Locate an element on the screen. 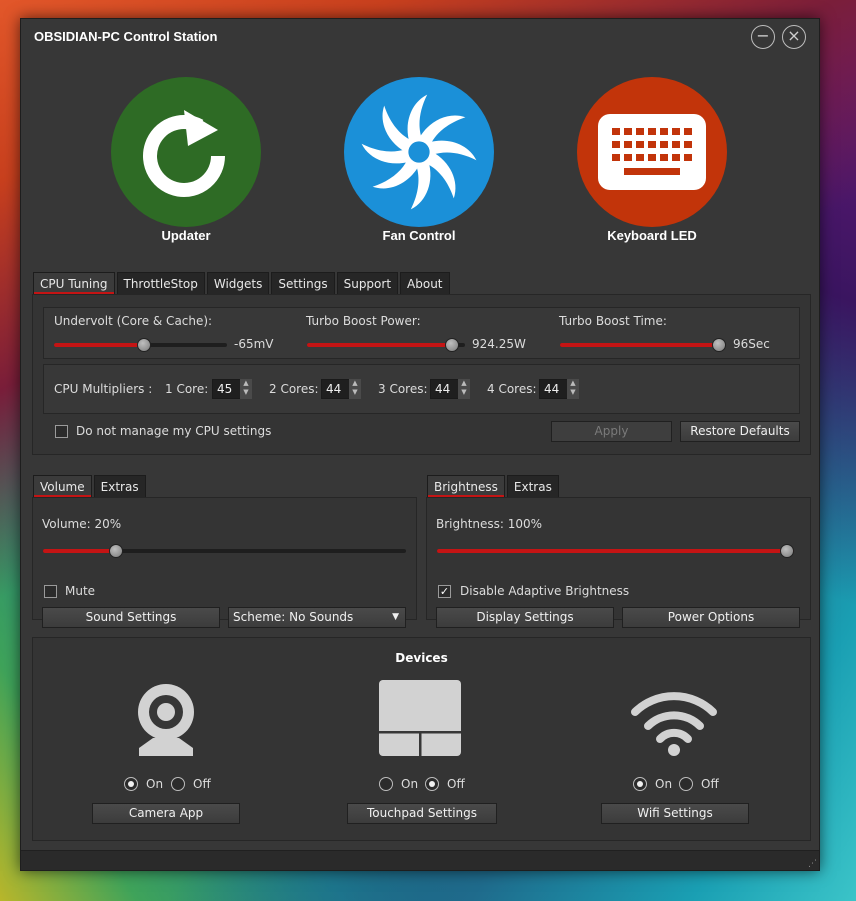 This screenshot has width=856, height=901. fan-control-label: Fan Control is located at coordinates (419, 235).